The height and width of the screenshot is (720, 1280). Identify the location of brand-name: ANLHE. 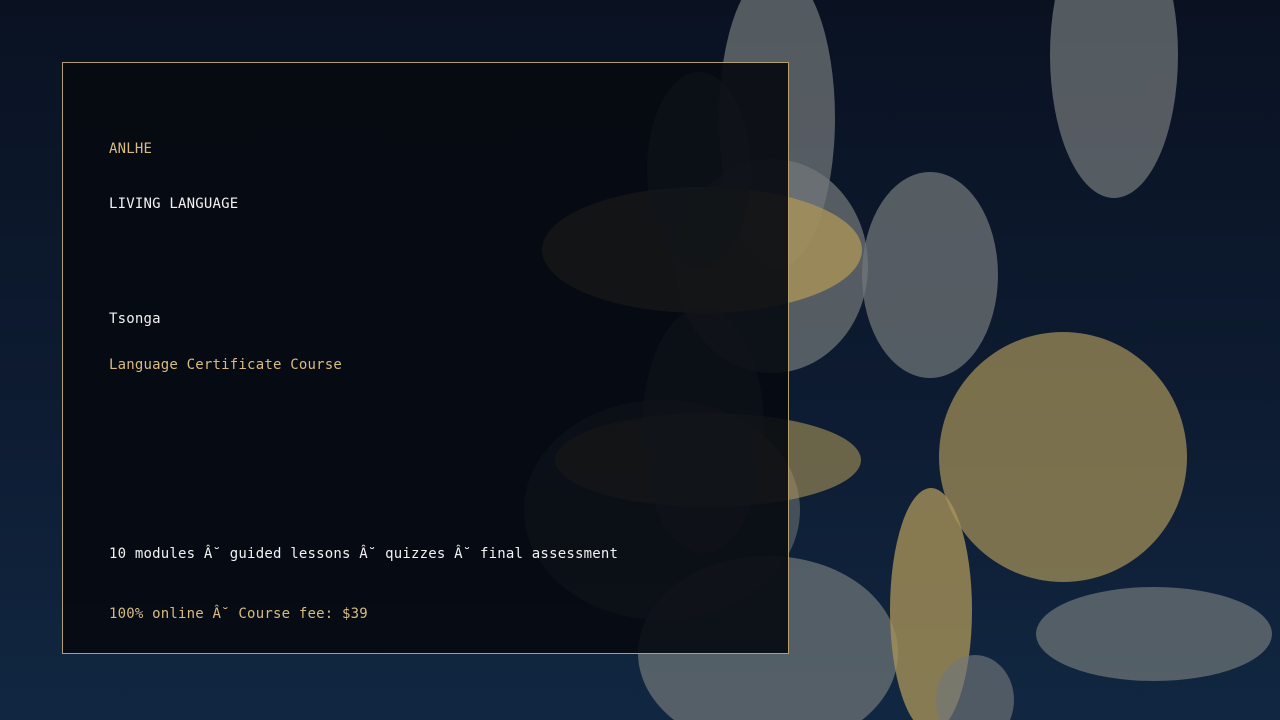
(131, 149).